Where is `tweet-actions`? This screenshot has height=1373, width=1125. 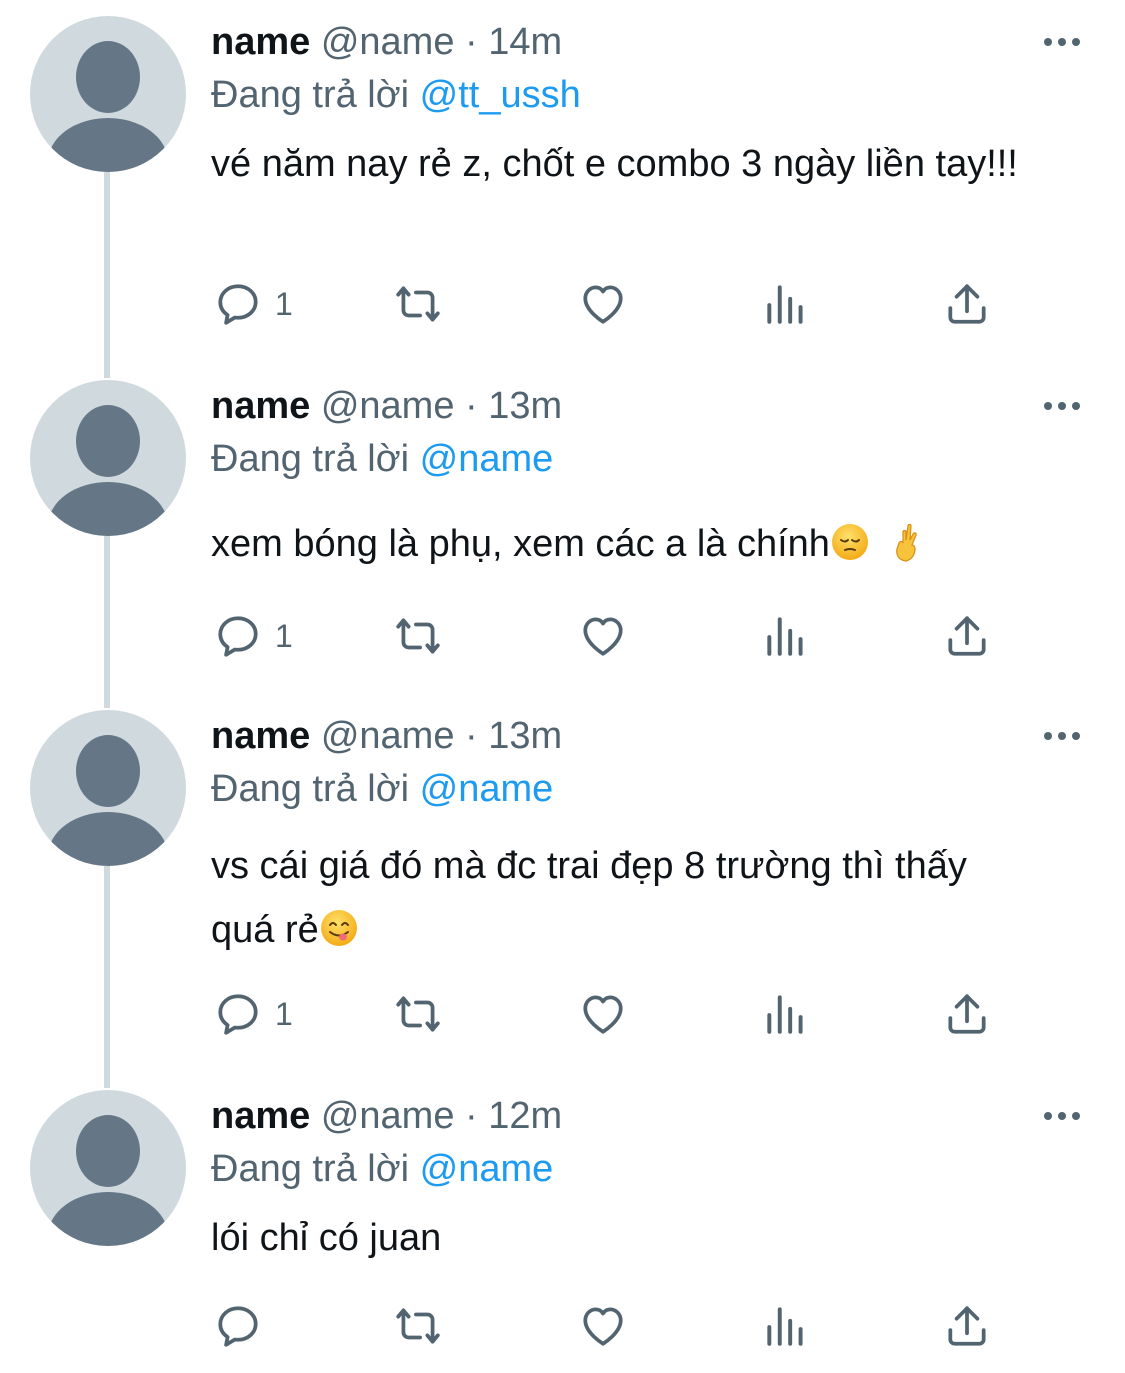
tweet-actions is located at coordinates (562, 1326).